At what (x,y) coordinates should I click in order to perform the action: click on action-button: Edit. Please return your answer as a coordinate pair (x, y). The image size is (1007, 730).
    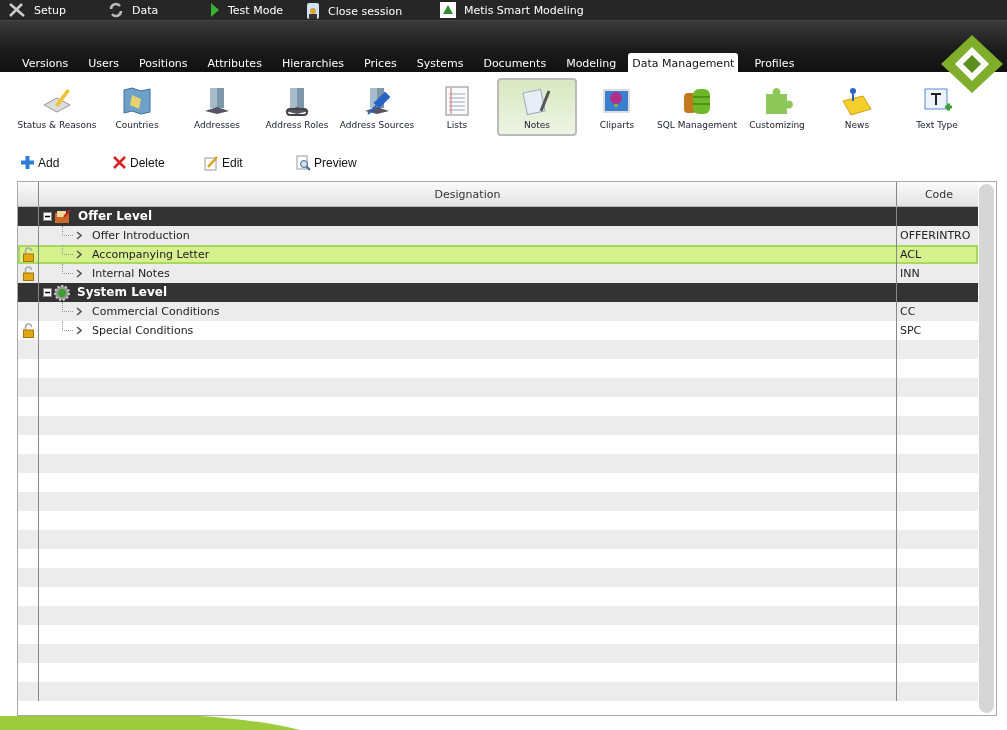
    Looking at the image, I should click on (250, 162).